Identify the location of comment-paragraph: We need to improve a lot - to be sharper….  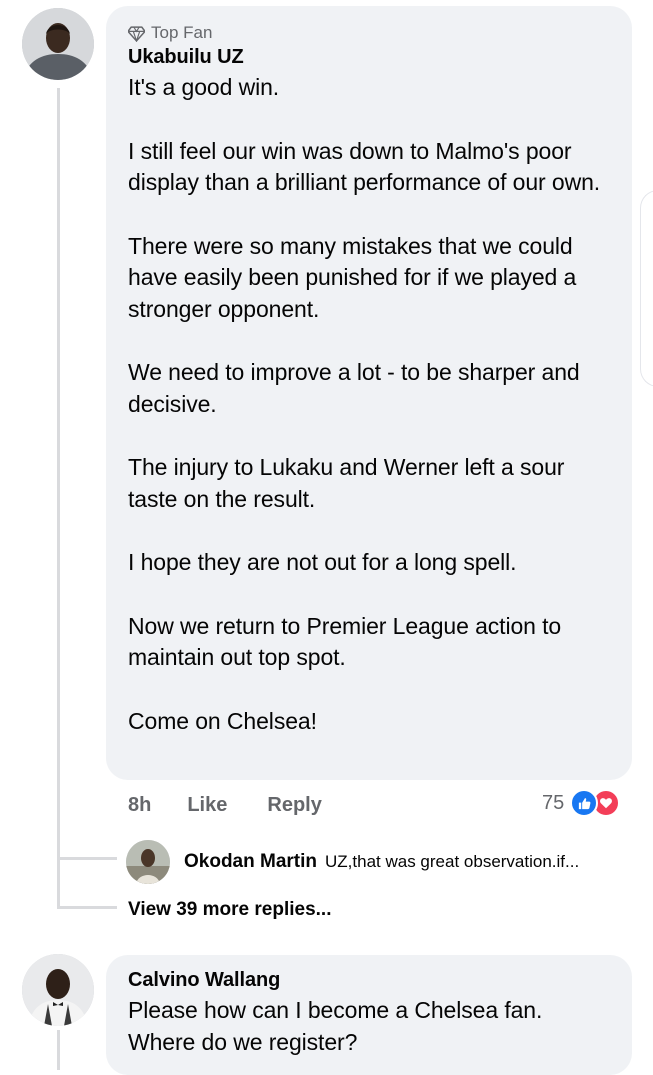
(354, 388).